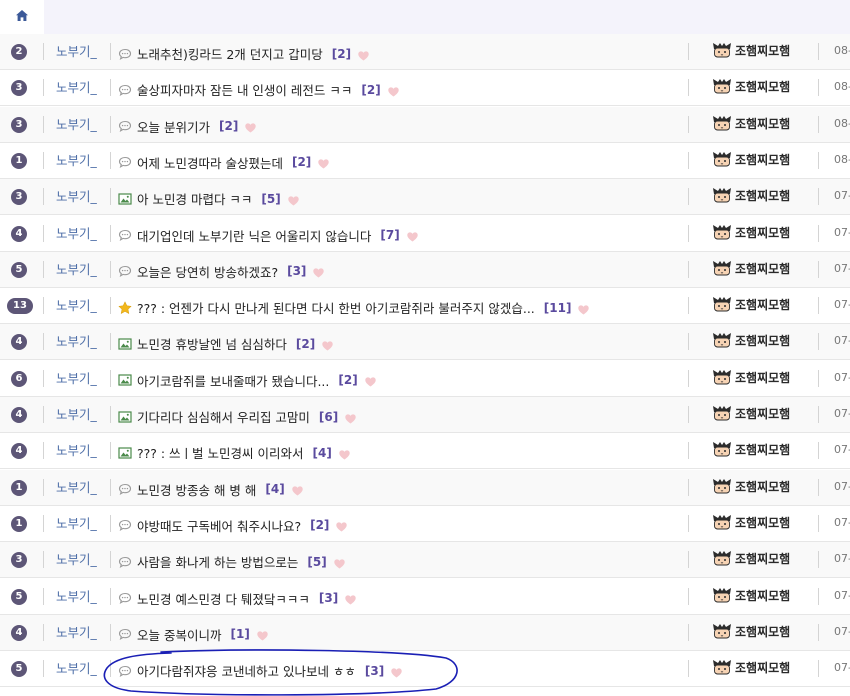  I want to click on post-subject: 노민경 휴방날엔 넘 심심하다 [2], so click(225, 343).